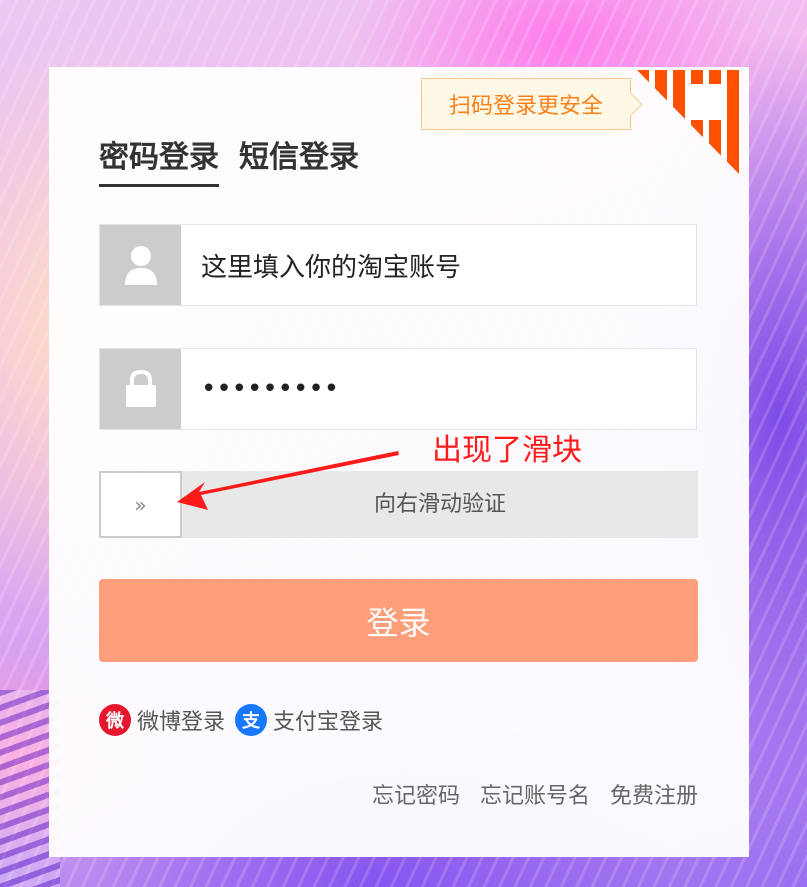  Describe the element at coordinates (654, 794) in the screenshot. I see `register-link: 免费注册` at that location.